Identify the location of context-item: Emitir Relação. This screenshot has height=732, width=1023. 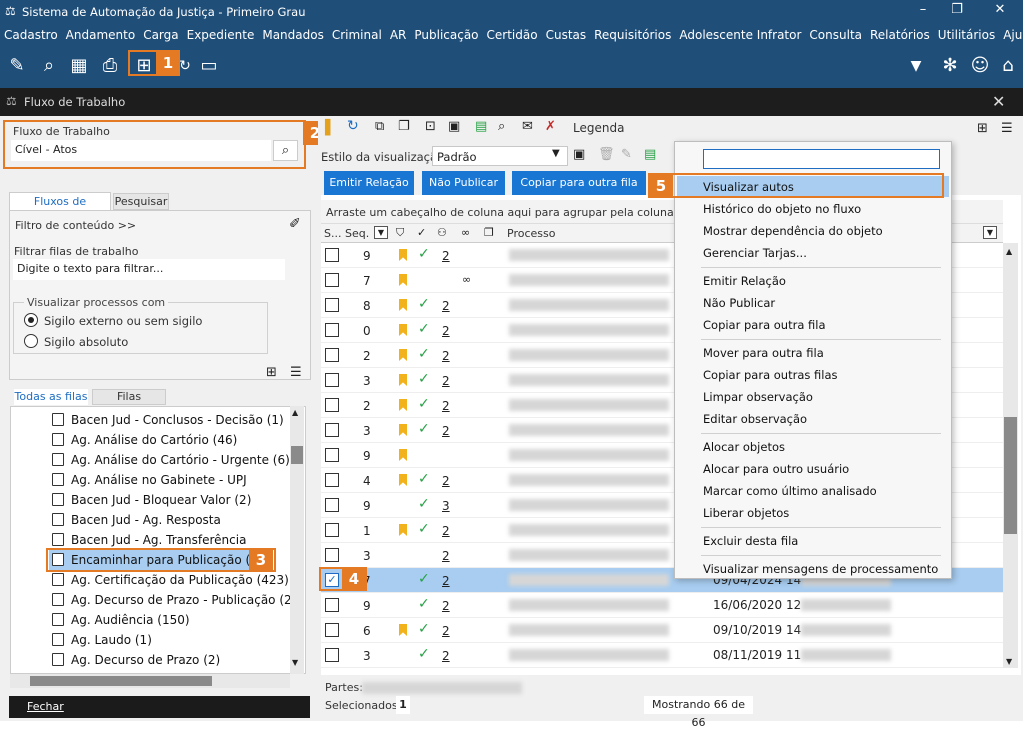
(744, 281).